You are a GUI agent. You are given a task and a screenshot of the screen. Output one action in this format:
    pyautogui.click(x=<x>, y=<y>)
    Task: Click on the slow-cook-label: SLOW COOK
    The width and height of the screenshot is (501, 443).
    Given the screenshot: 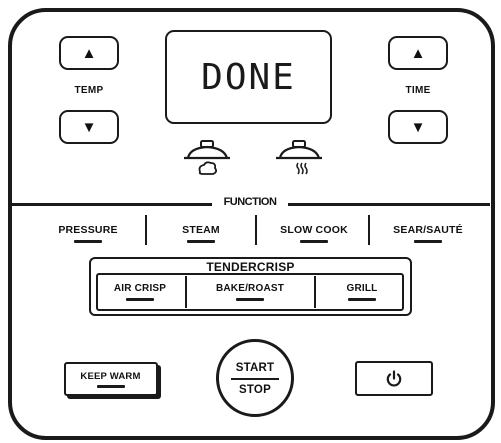 What is the action you would take?
    pyautogui.click(x=314, y=230)
    